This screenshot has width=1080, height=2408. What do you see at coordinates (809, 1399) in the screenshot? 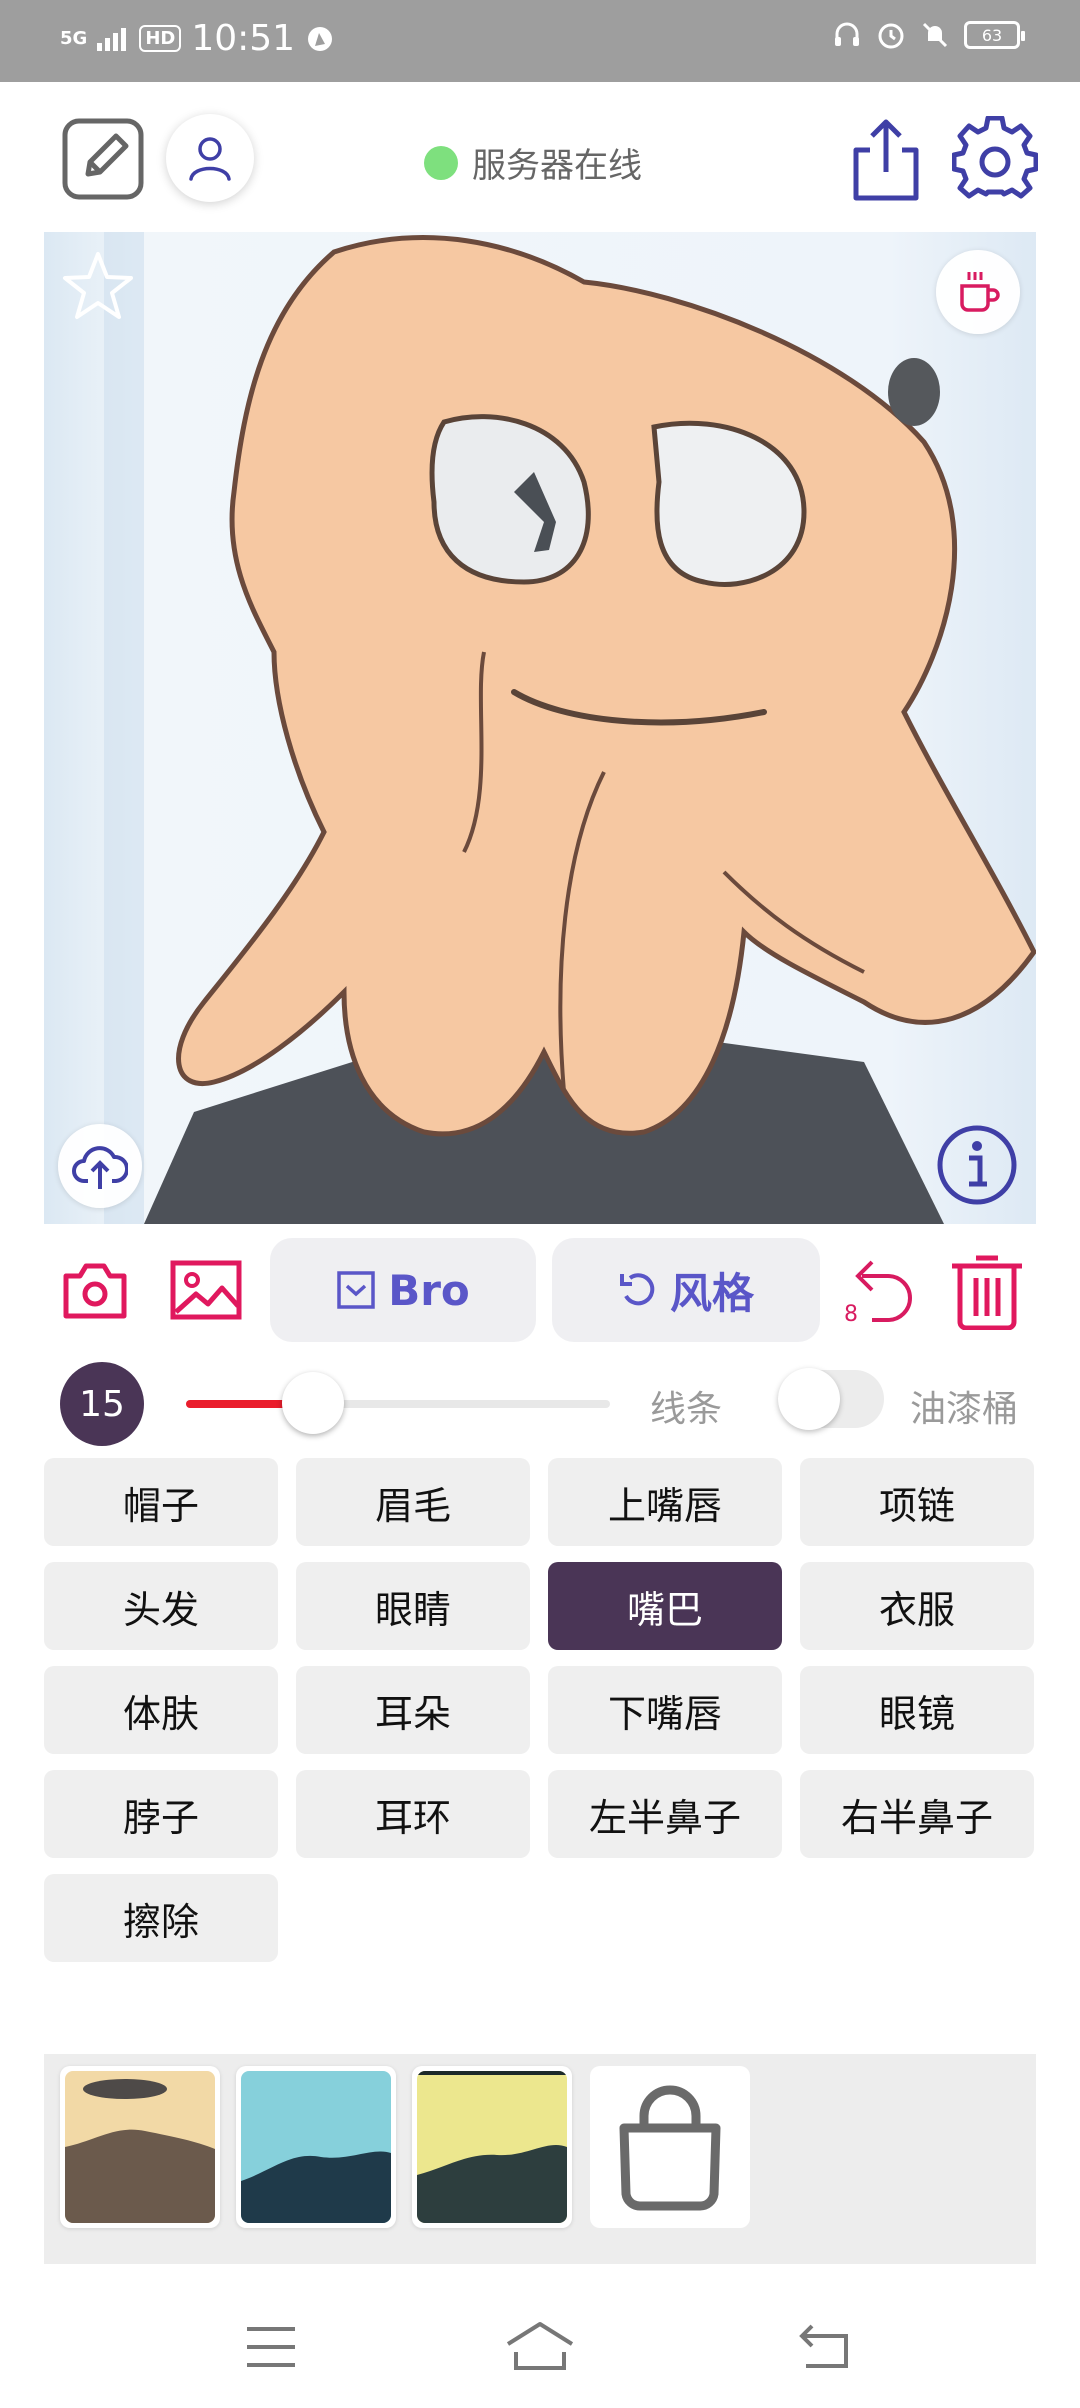
I see `toggle-knob` at bounding box center [809, 1399].